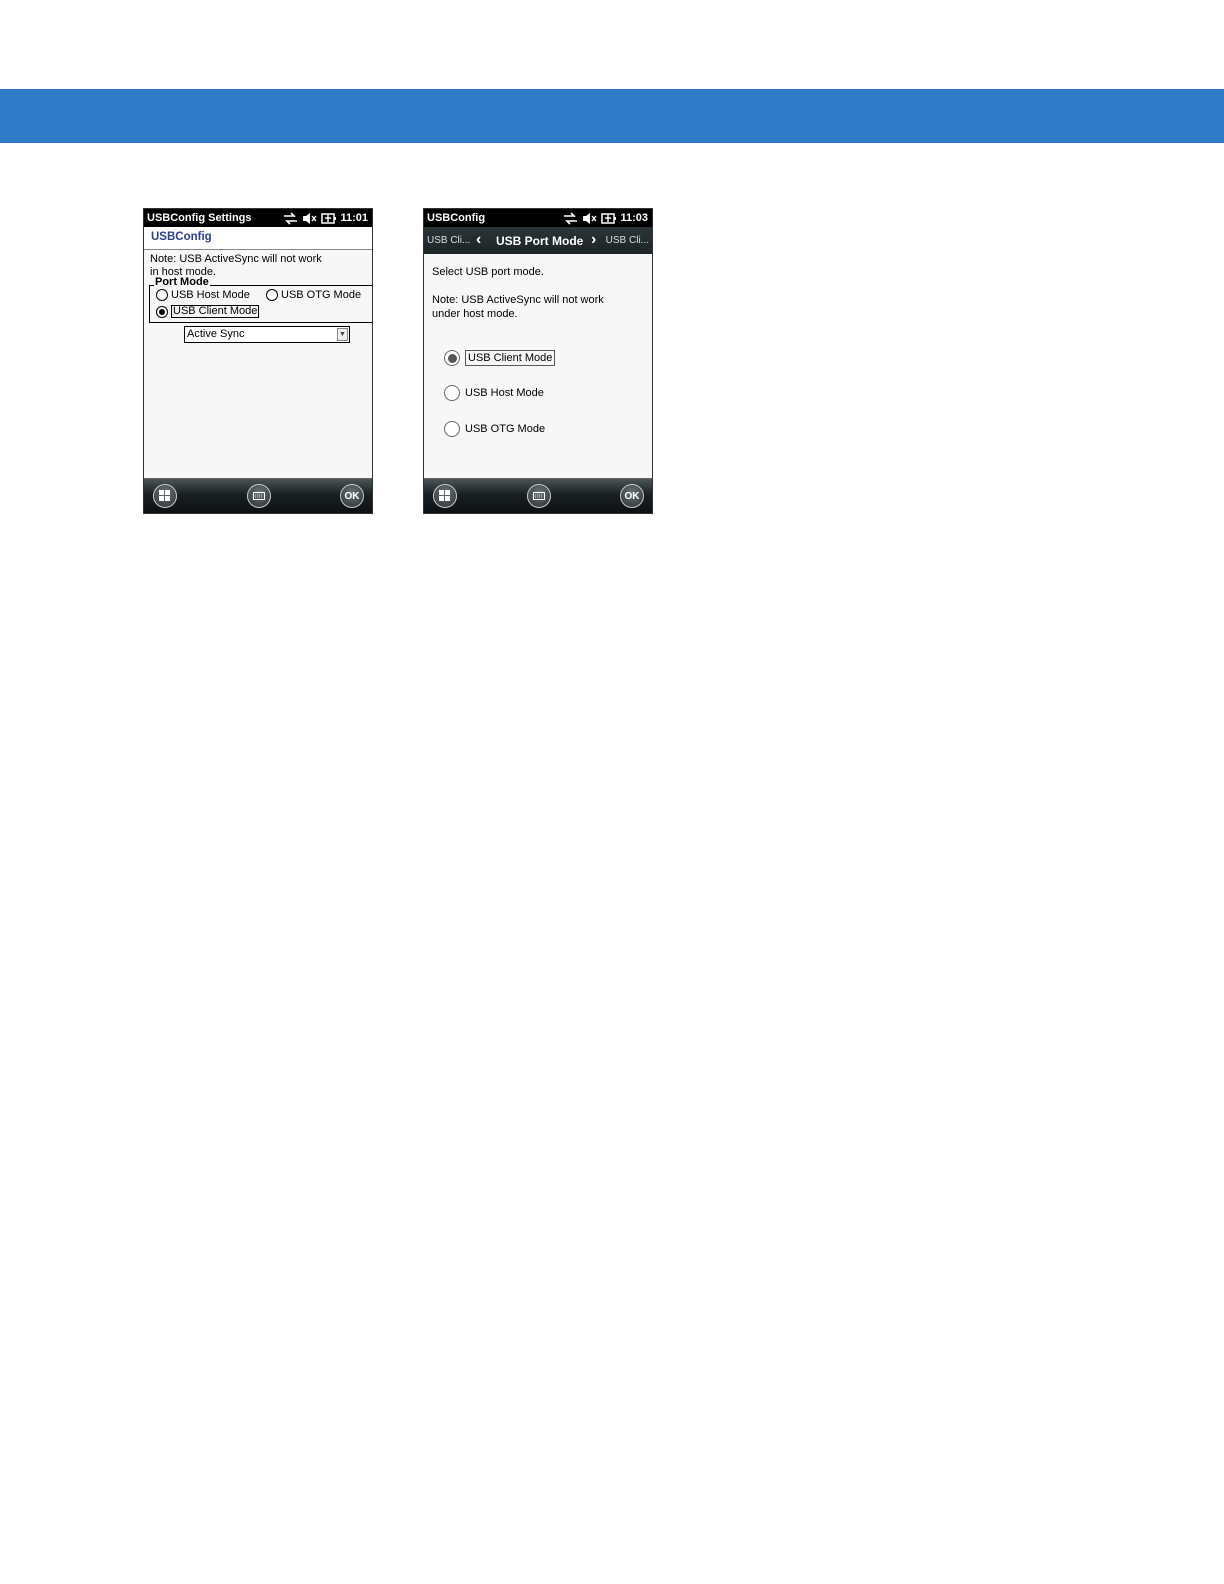  What do you see at coordinates (456, 218) in the screenshot?
I see `status-title: USBConfig` at bounding box center [456, 218].